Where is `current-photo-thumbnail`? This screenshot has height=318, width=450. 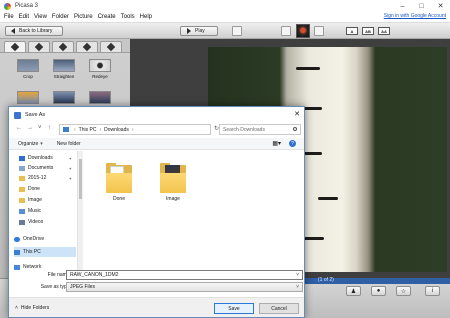 current-photo-thumbnail is located at coordinates (303, 31).